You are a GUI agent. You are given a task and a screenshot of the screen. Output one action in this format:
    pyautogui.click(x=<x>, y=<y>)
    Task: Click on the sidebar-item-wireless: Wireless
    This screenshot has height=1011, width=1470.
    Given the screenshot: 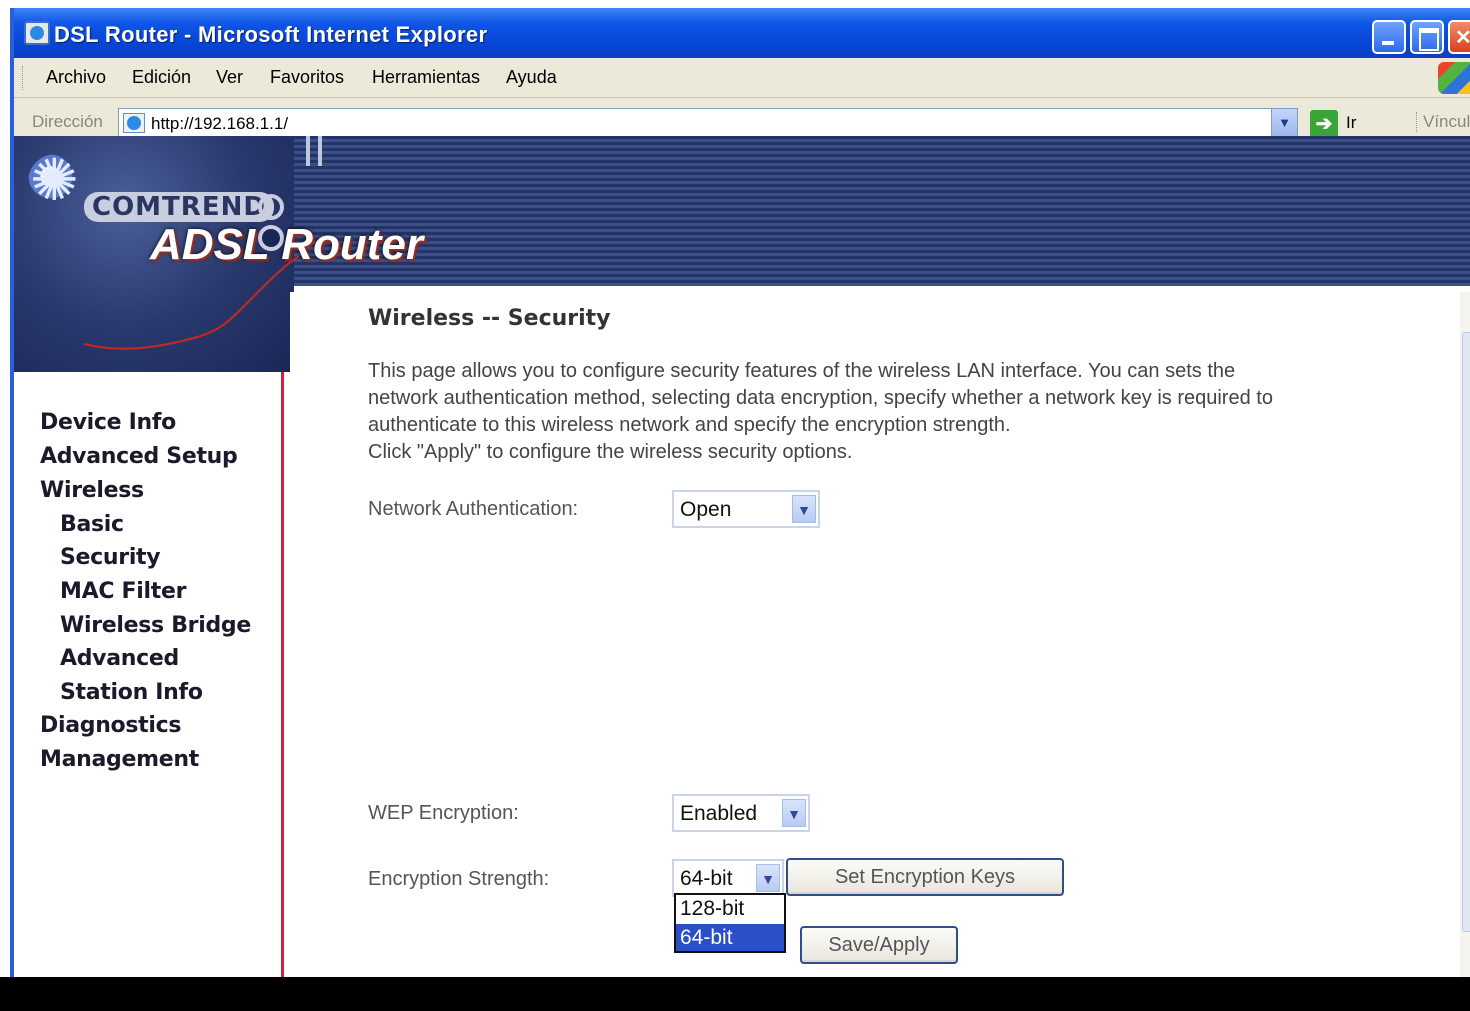 What is the action you would take?
    pyautogui.click(x=92, y=490)
    